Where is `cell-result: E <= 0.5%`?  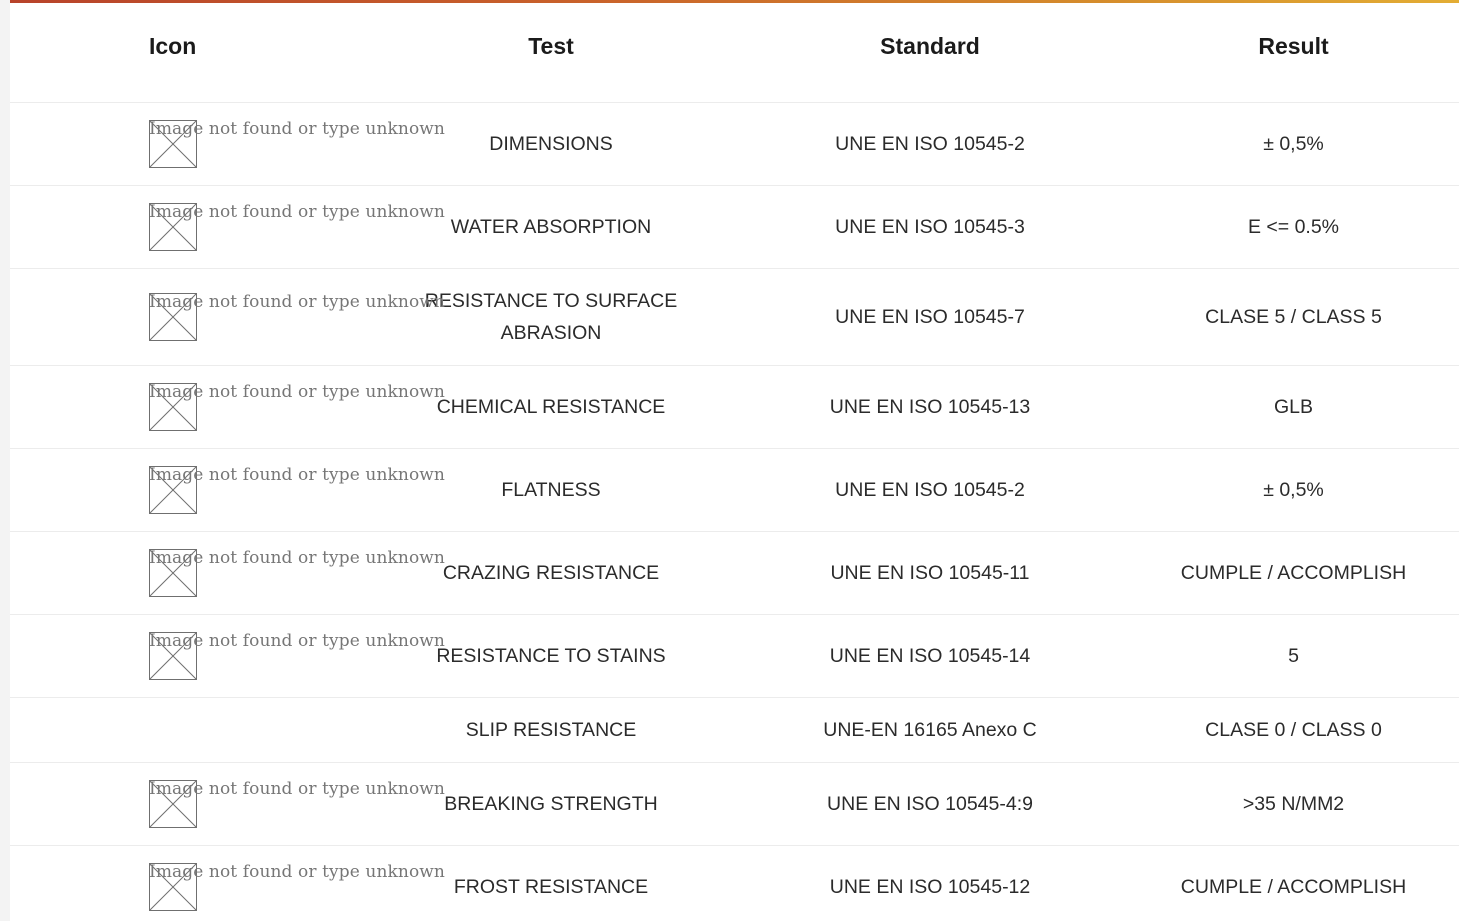
cell-result: E <= 0.5% is located at coordinates (1293, 227).